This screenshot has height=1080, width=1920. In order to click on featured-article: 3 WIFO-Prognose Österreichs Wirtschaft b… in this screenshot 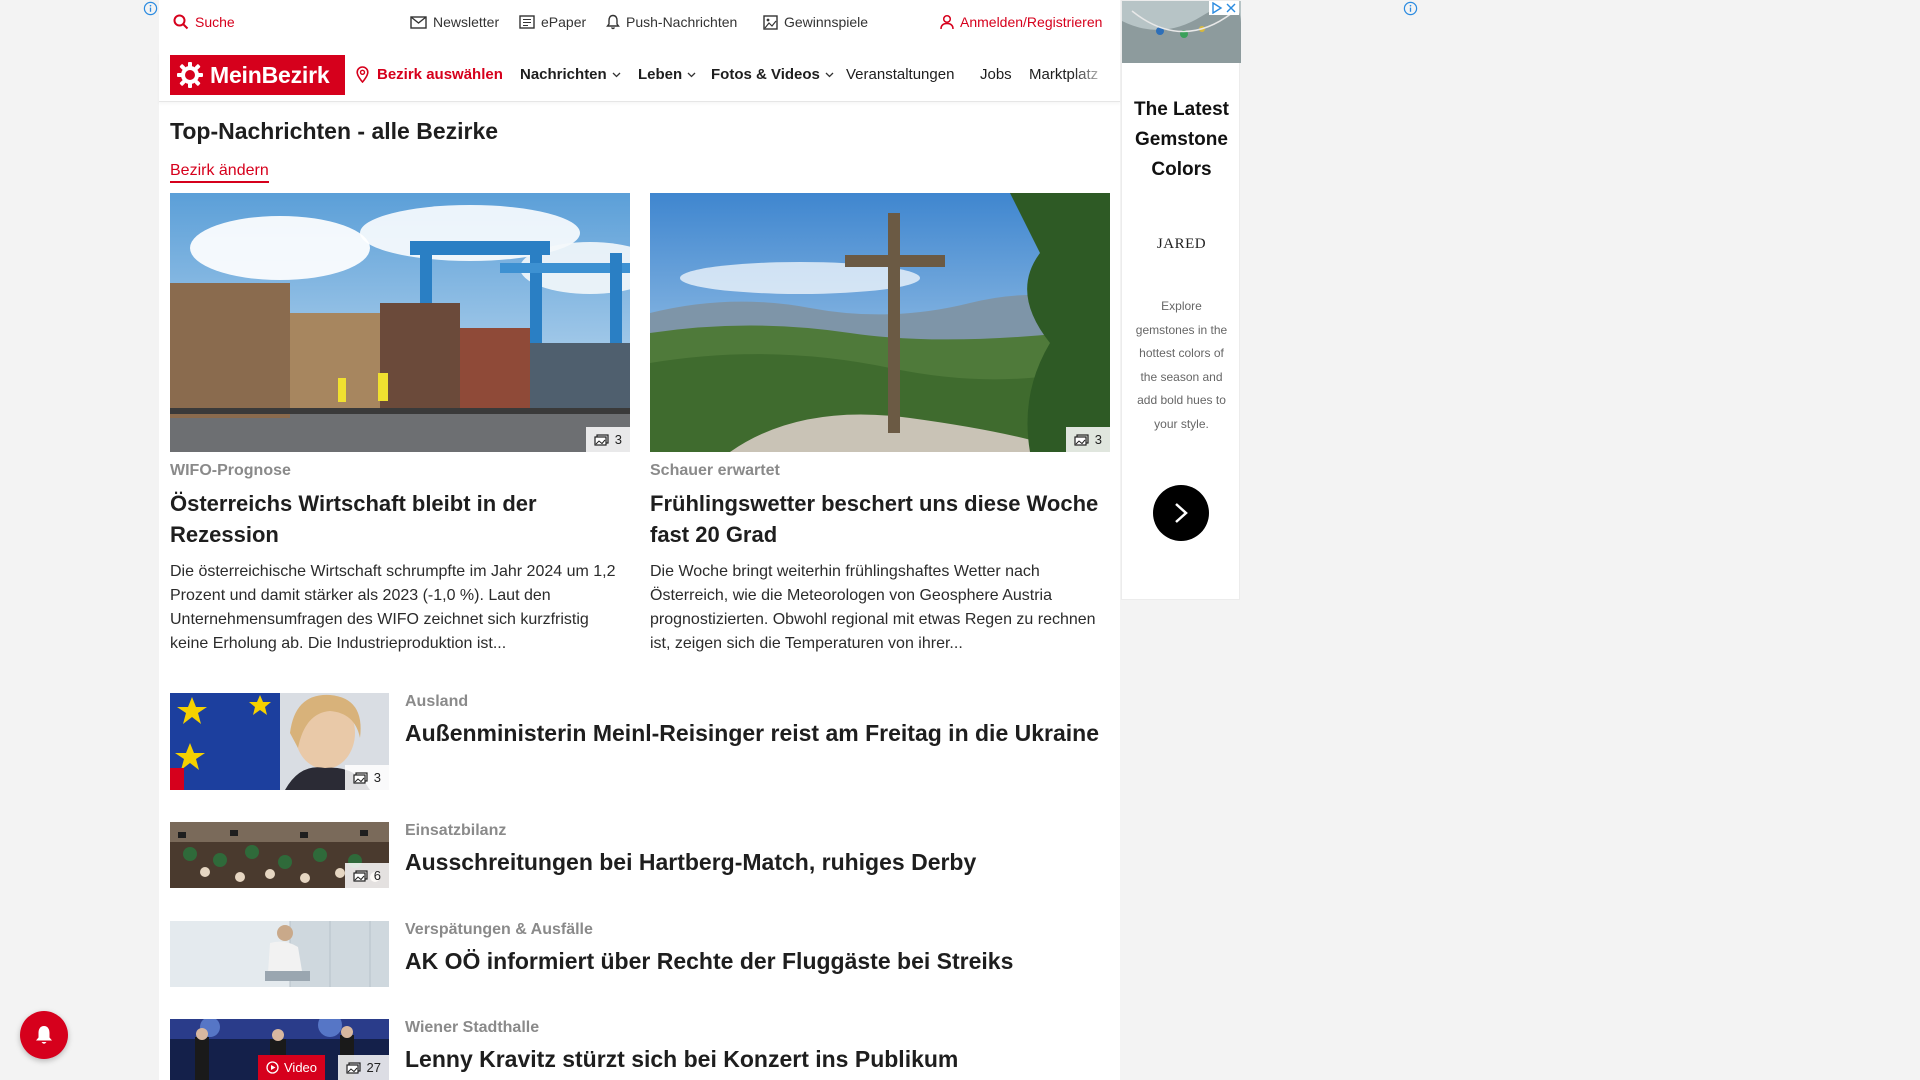, I will do `click(400, 424)`.